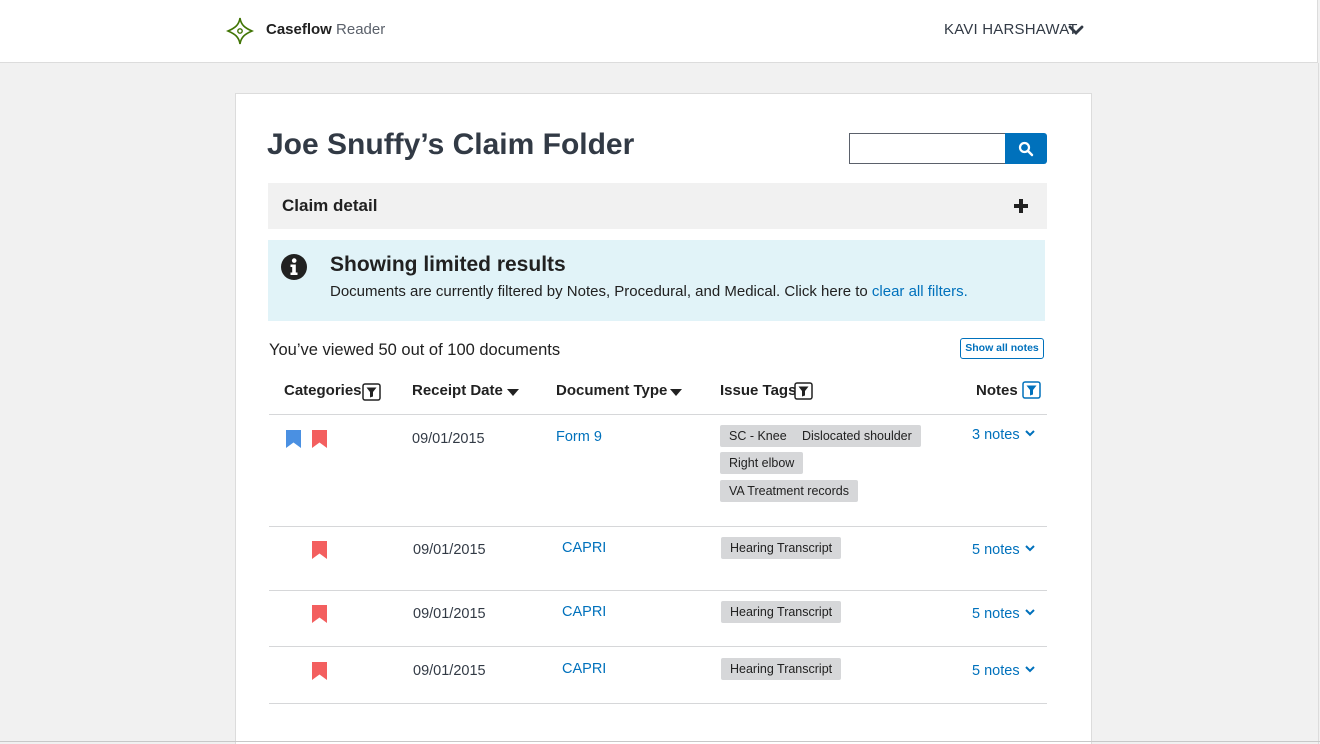 Image resolution: width=1320 pixels, height=744 pixels. I want to click on clear-all-filters-link: clear all filters., so click(920, 291).